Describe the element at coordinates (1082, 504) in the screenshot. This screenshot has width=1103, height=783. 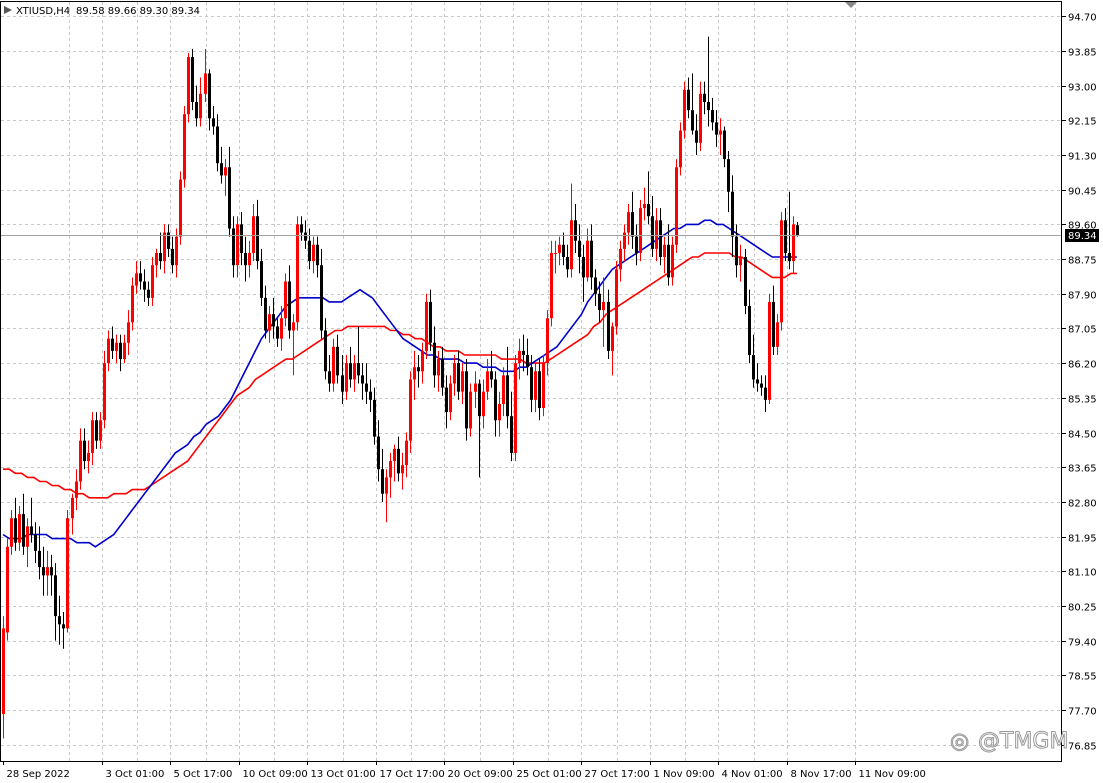
I see `y-tick-label: 82.80` at that location.